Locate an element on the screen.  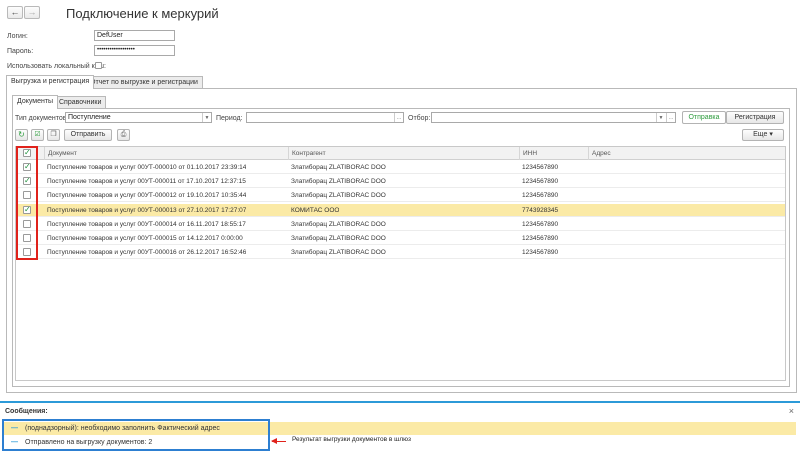
more-button: Еще ▾ is located at coordinates (763, 135).